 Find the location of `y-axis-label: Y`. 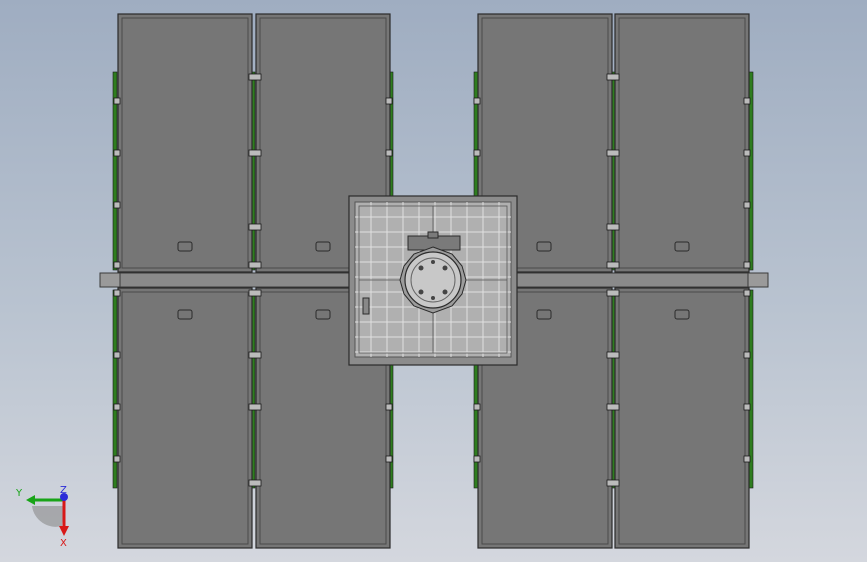

y-axis-label: Y is located at coordinates (19, 493).